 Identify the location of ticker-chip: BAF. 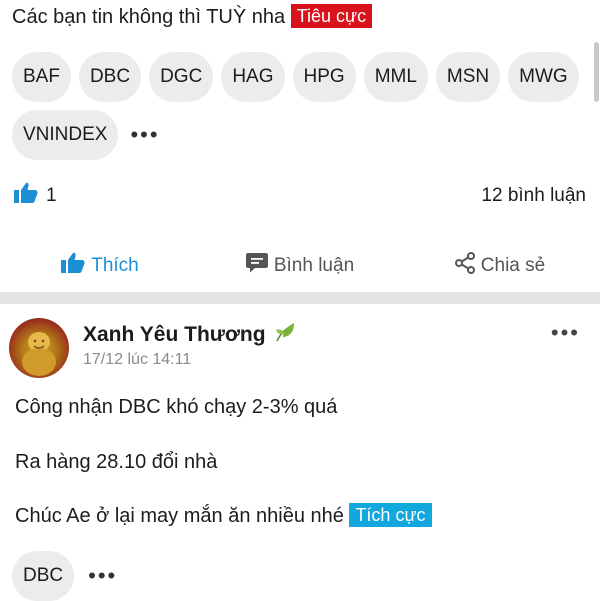
(41, 77).